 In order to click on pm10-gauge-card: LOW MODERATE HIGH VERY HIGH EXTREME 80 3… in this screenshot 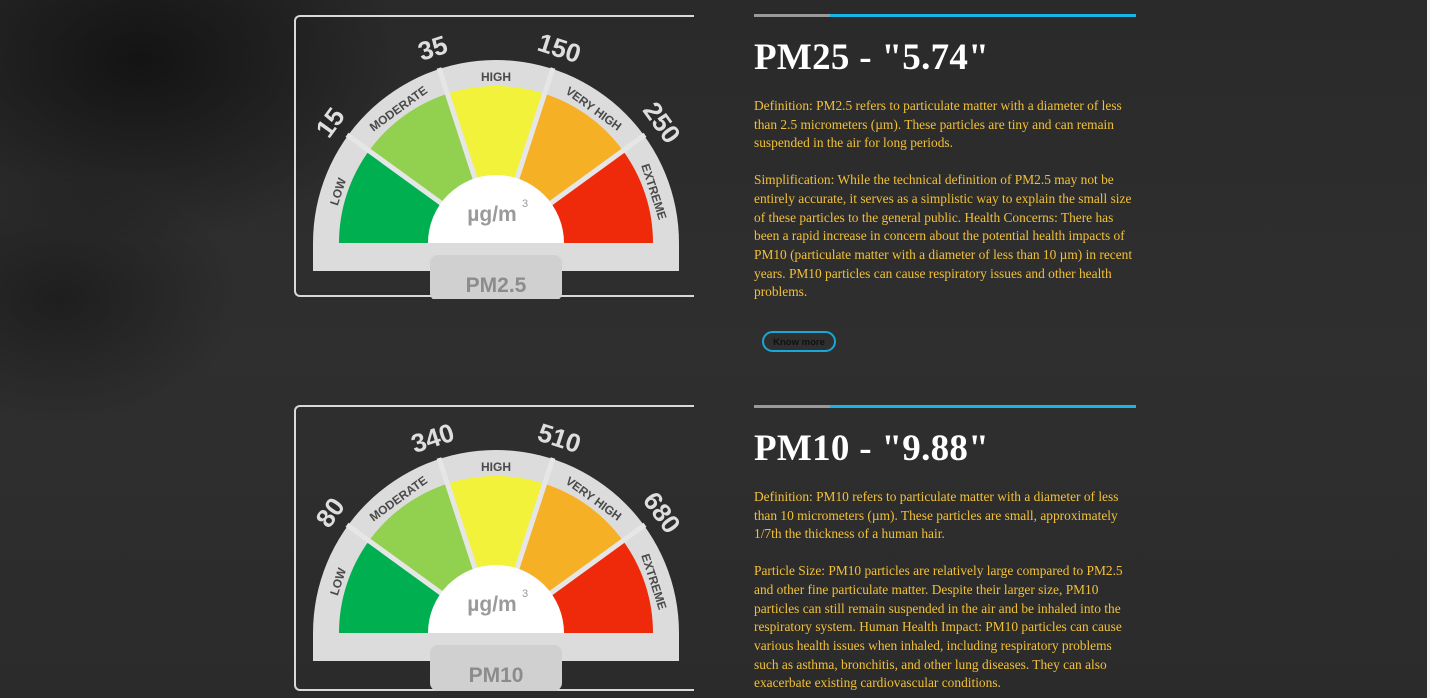, I will do `click(494, 548)`.